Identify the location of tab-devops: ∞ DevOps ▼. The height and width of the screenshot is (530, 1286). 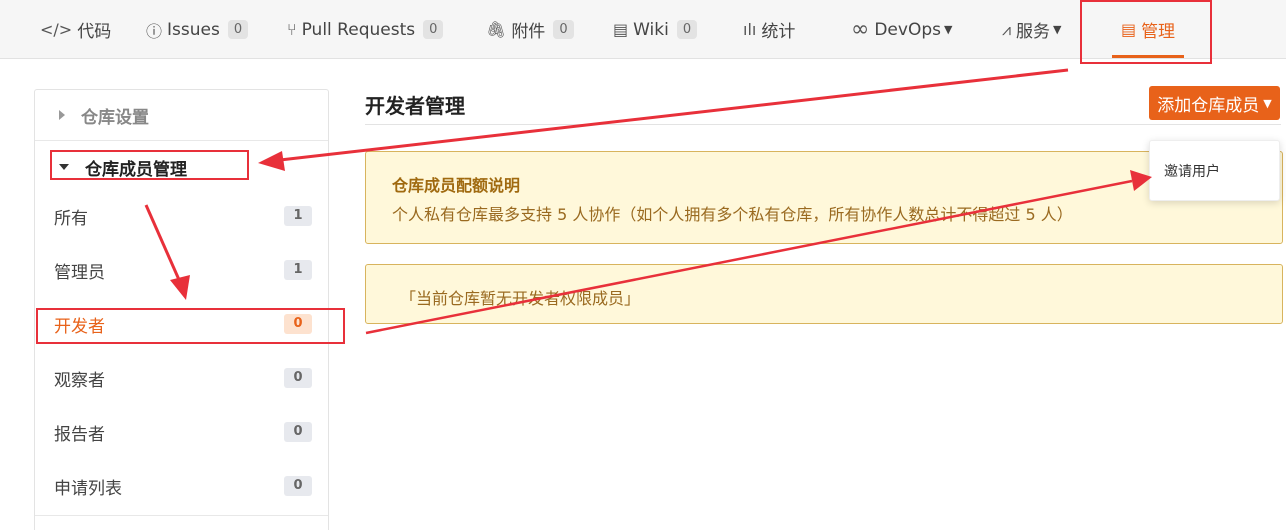
(901, 29).